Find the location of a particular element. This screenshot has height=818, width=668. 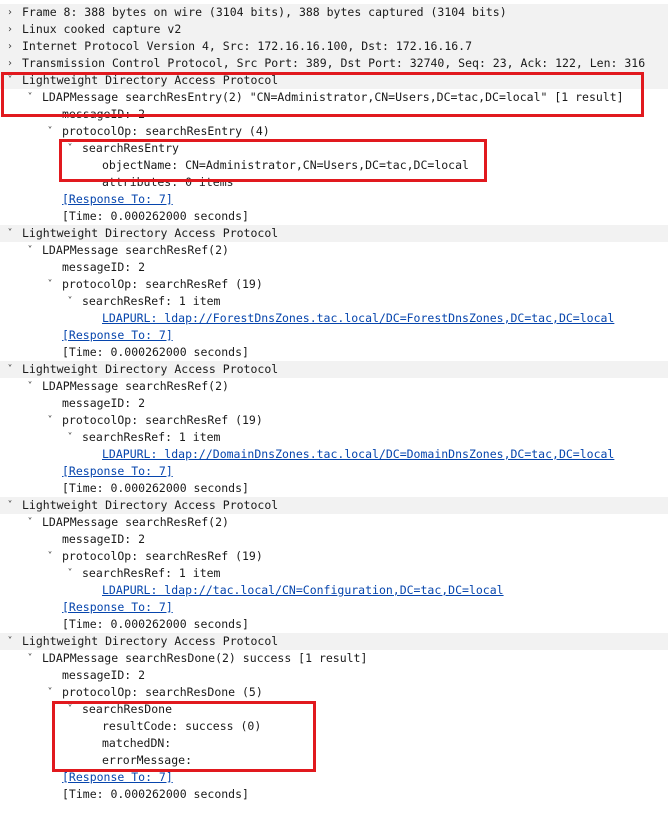

tree-row: attributes: 0 items is located at coordinates (334, 182).